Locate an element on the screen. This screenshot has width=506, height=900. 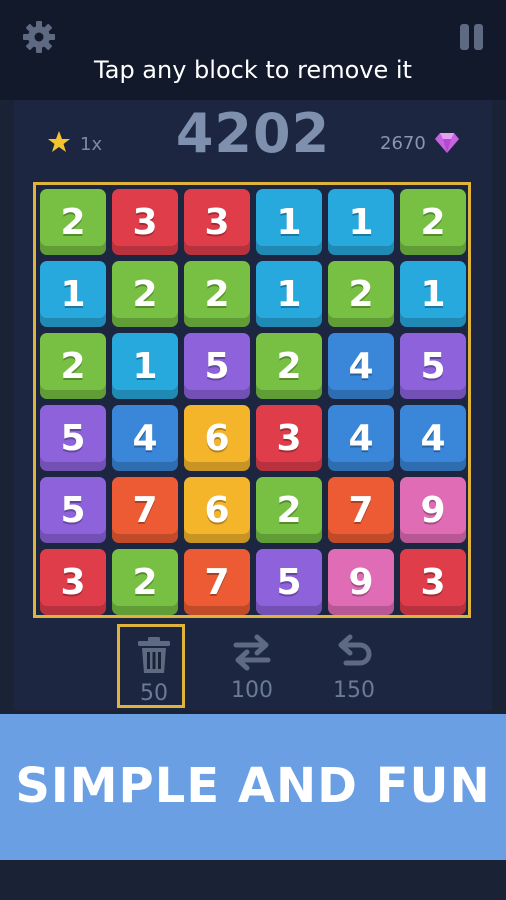
bottom-strip is located at coordinates (253, 880).